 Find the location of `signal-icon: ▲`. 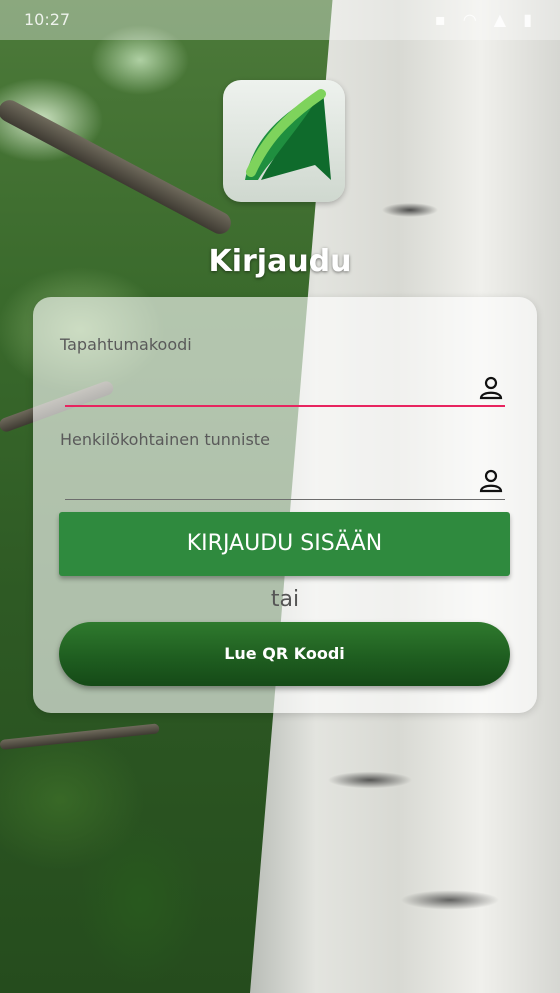

signal-icon: ▲ is located at coordinates (503, 19).